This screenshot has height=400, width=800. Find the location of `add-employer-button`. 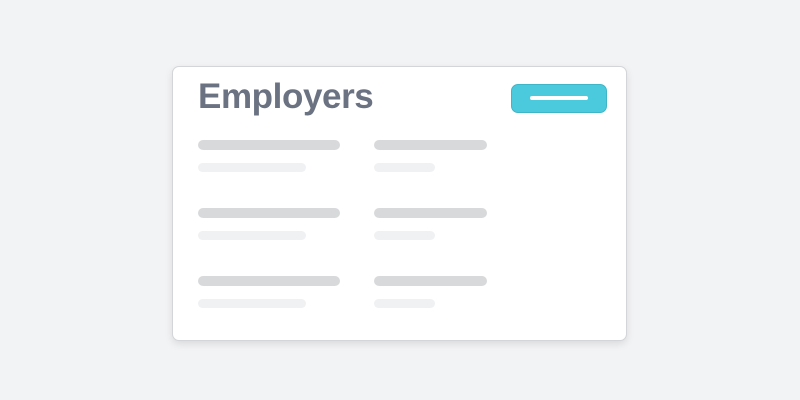

add-employer-button is located at coordinates (559, 98).